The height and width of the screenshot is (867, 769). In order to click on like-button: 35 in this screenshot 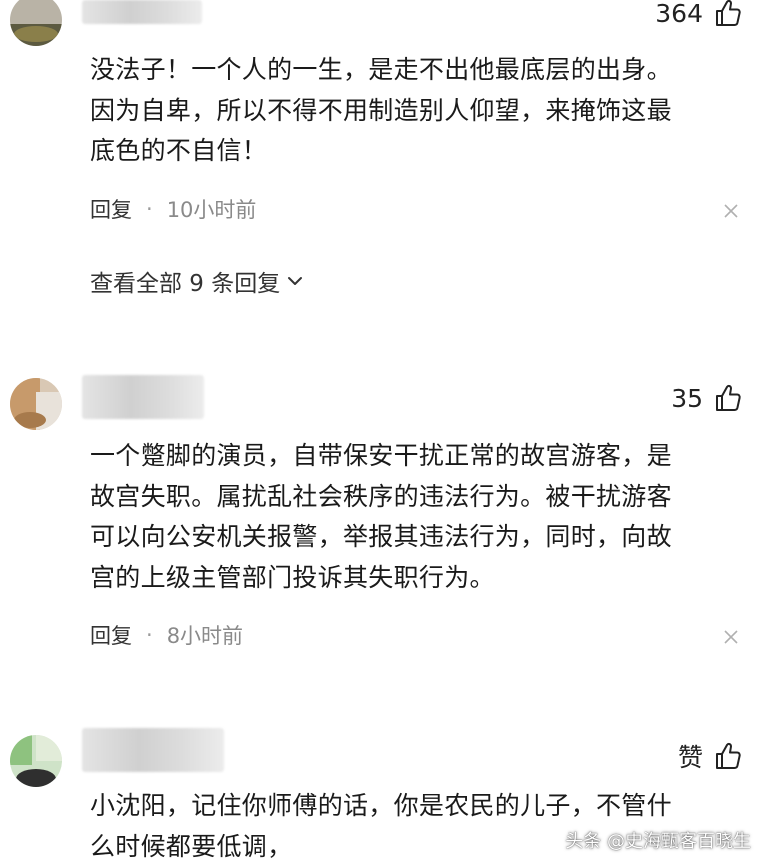, I will do `click(707, 398)`.